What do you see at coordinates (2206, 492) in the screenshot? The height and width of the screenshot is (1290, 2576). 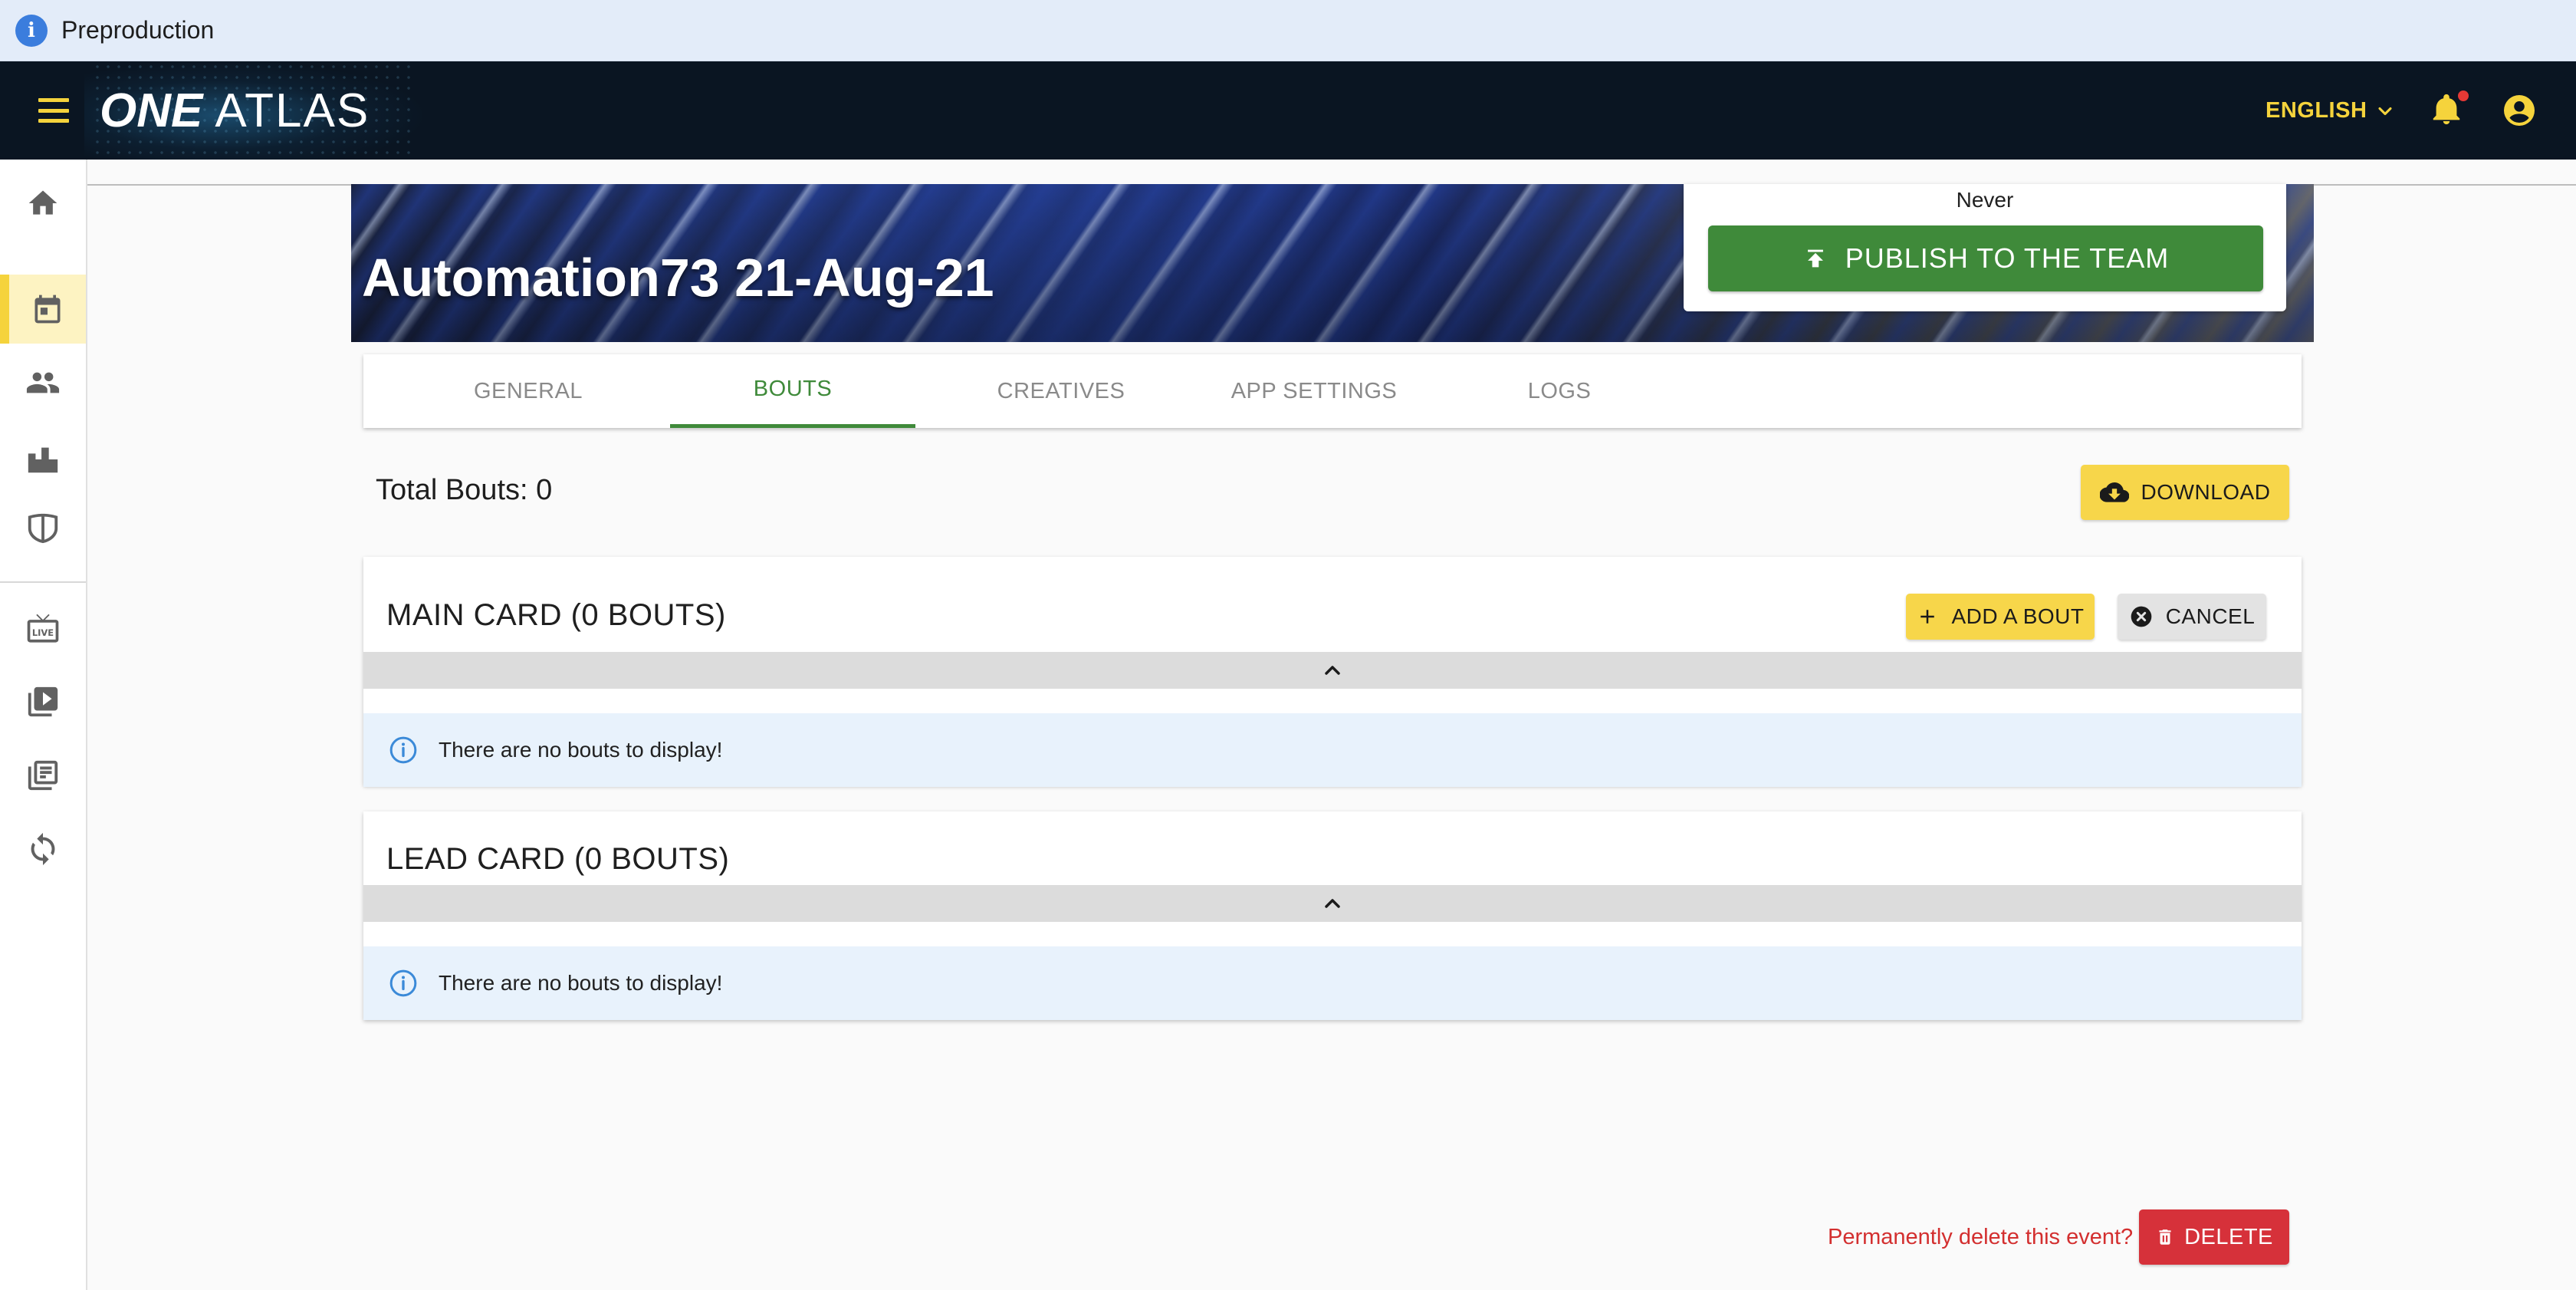 I see `download-label: DOWNLOAD` at bounding box center [2206, 492].